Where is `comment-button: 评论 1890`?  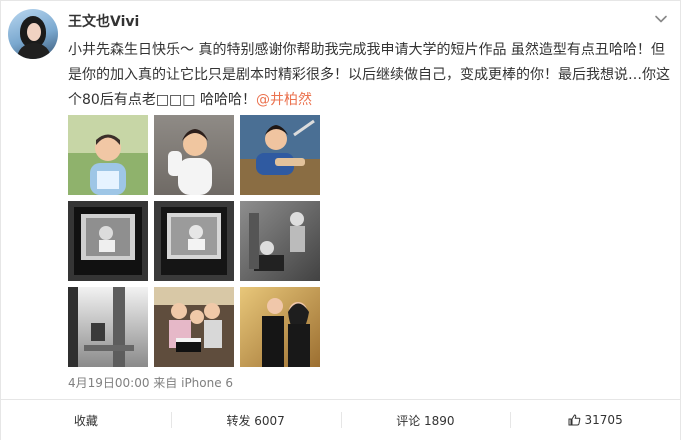 comment-button: 评论 1890 is located at coordinates (425, 420).